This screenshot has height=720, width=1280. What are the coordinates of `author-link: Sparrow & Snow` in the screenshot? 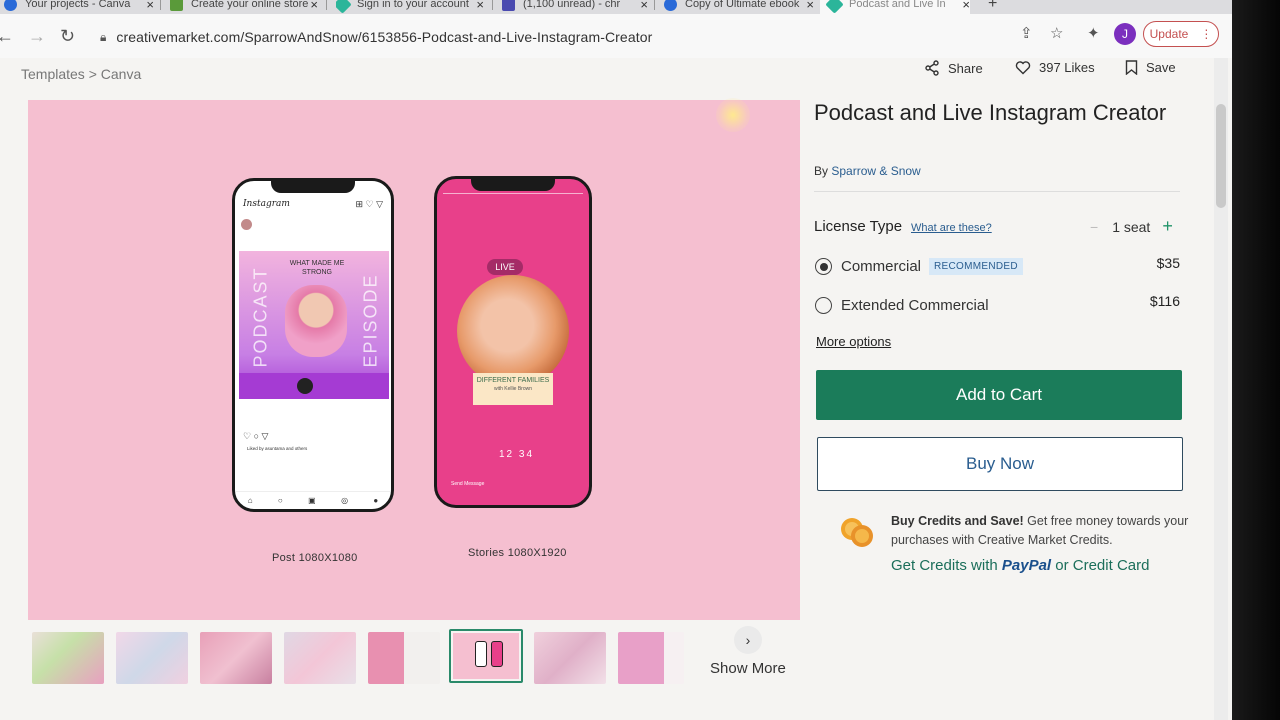 It's located at (875, 171).